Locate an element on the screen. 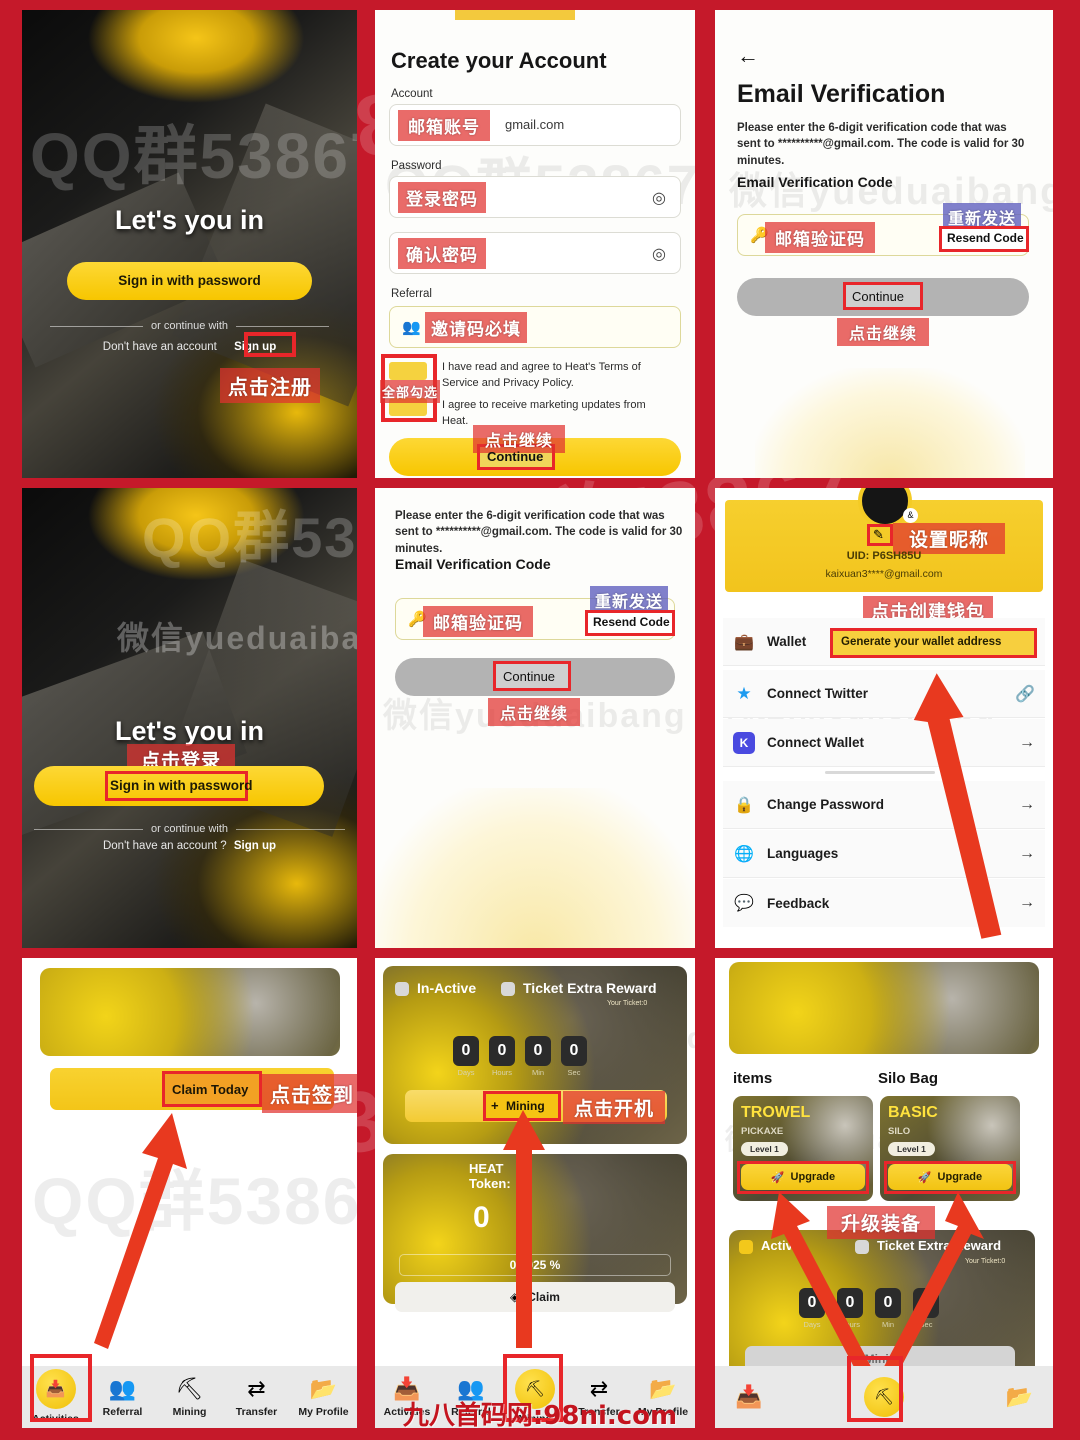 The width and height of the screenshot is (1080, 1440). annotation-login-password: 登录密码 is located at coordinates (442, 197).